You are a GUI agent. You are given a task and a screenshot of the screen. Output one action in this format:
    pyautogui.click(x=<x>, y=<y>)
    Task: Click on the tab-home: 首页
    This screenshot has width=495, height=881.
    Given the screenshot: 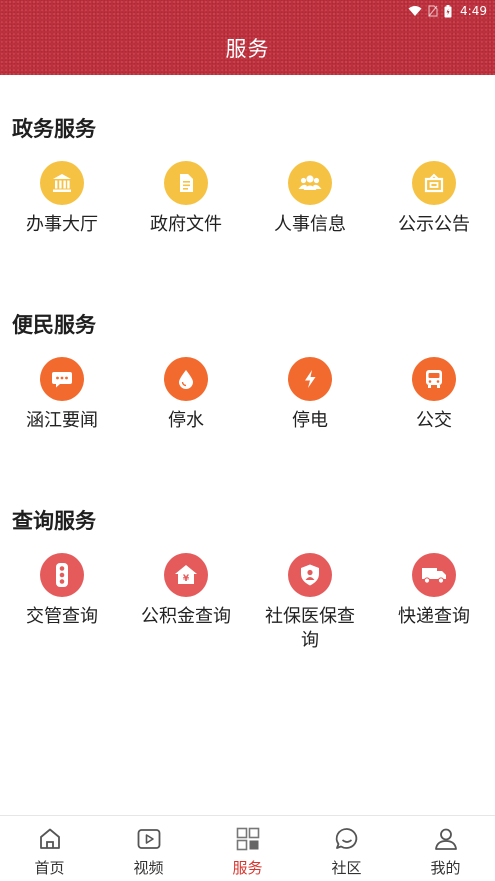 What is the action you would take?
    pyautogui.click(x=49, y=848)
    